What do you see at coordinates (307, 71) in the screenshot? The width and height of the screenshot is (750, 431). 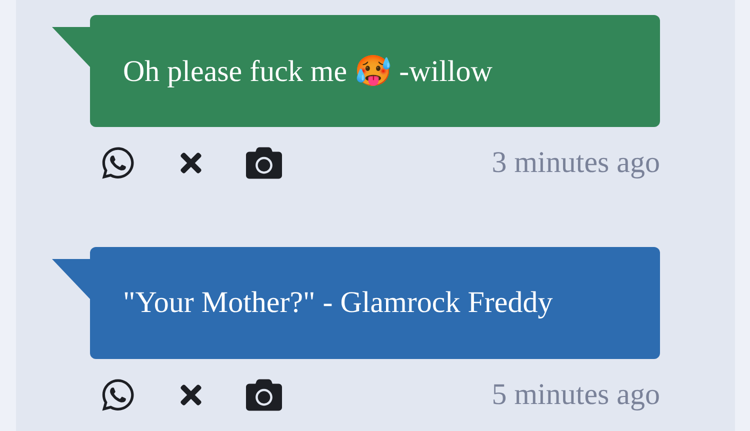 I see `message-text: Oh please fuck me 🥵 -willow` at bounding box center [307, 71].